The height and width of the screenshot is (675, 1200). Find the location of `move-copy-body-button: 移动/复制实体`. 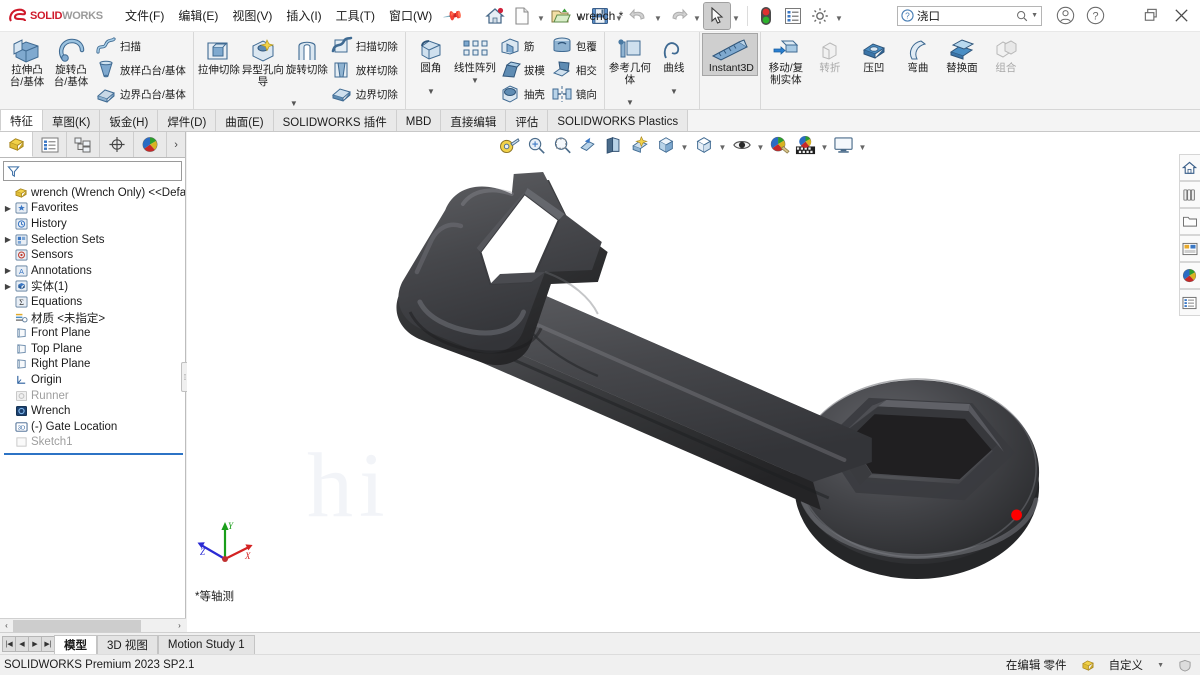

move-copy-body-button: 移动/复制实体 is located at coordinates (786, 60).